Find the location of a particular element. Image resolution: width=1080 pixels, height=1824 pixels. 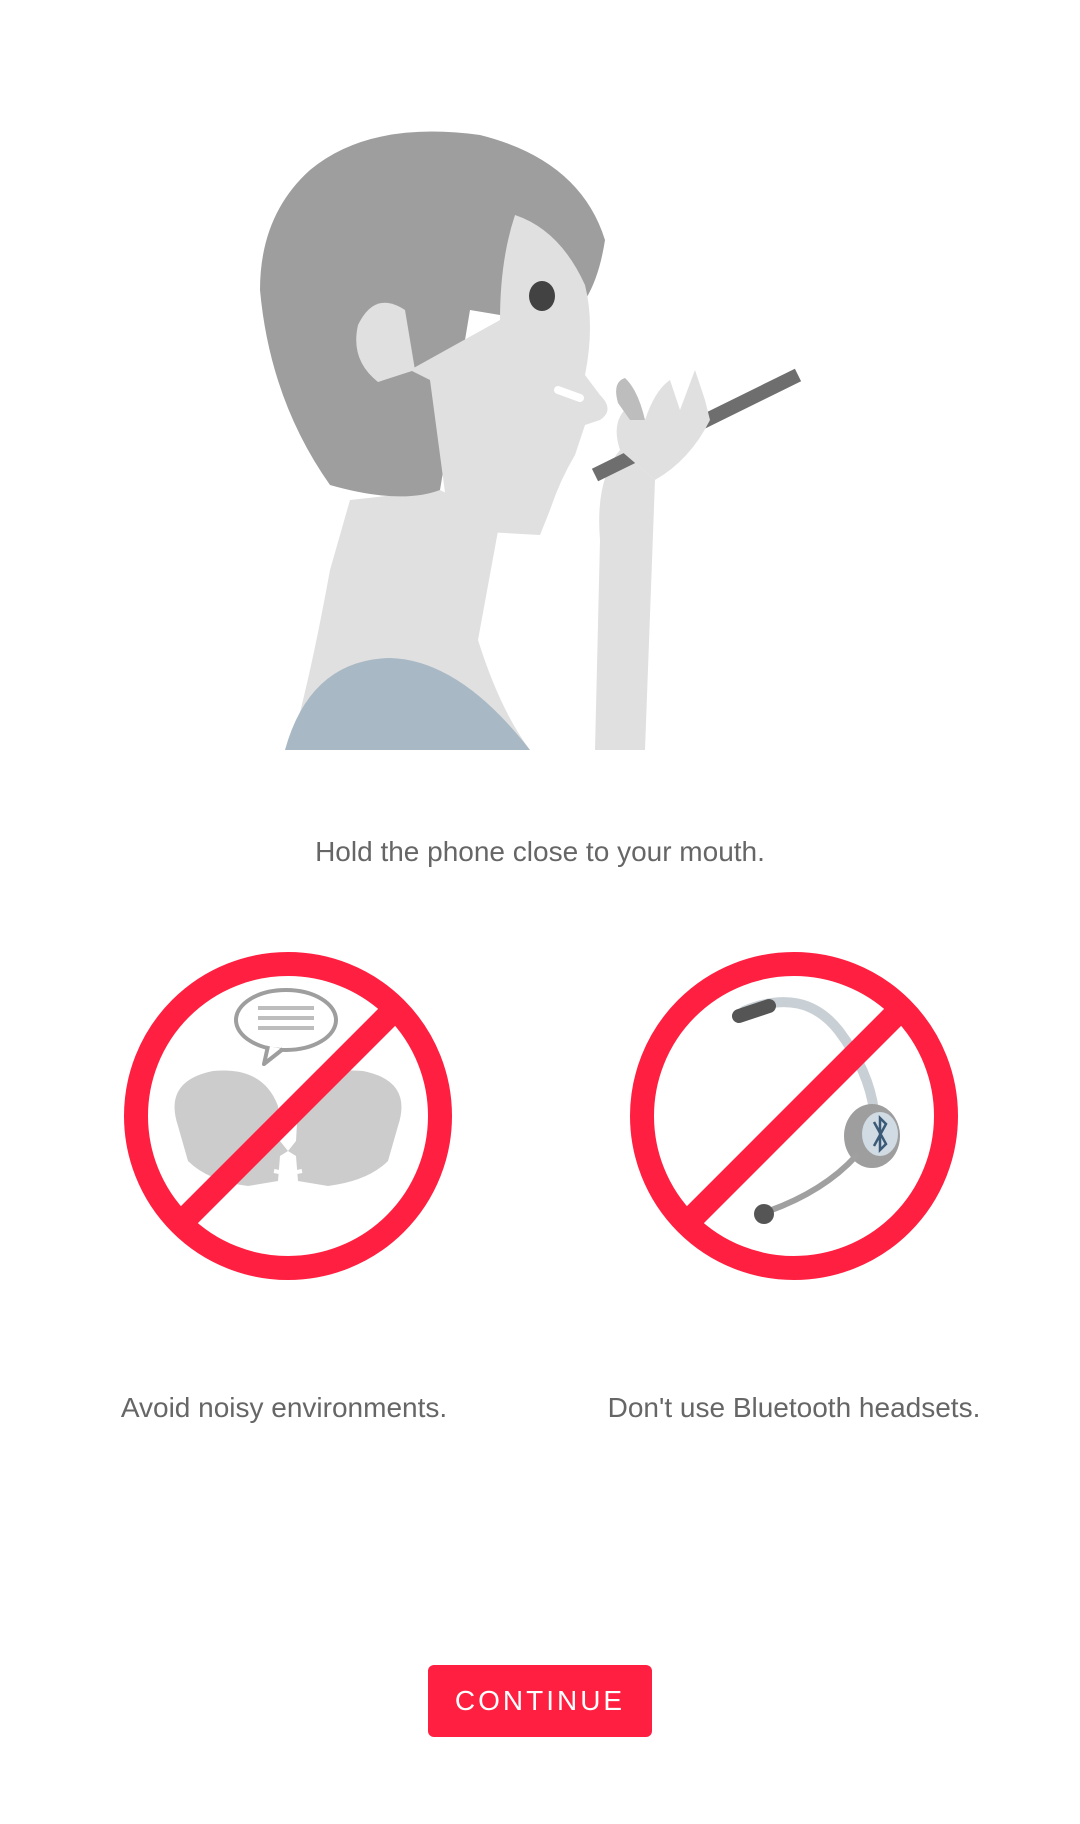

no-bluetooth-headset-icon is located at coordinates (794, 1116).